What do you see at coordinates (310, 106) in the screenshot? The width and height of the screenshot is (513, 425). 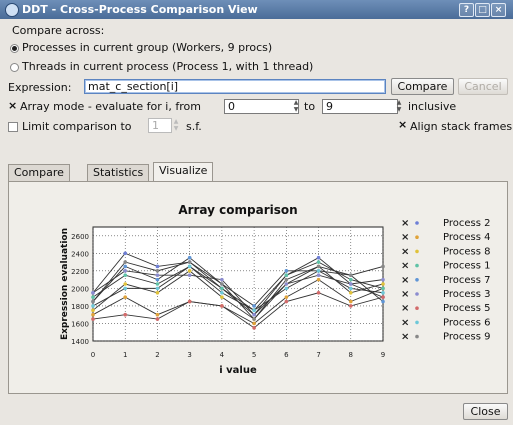 I see `to-label: to` at bounding box center [310, 106].